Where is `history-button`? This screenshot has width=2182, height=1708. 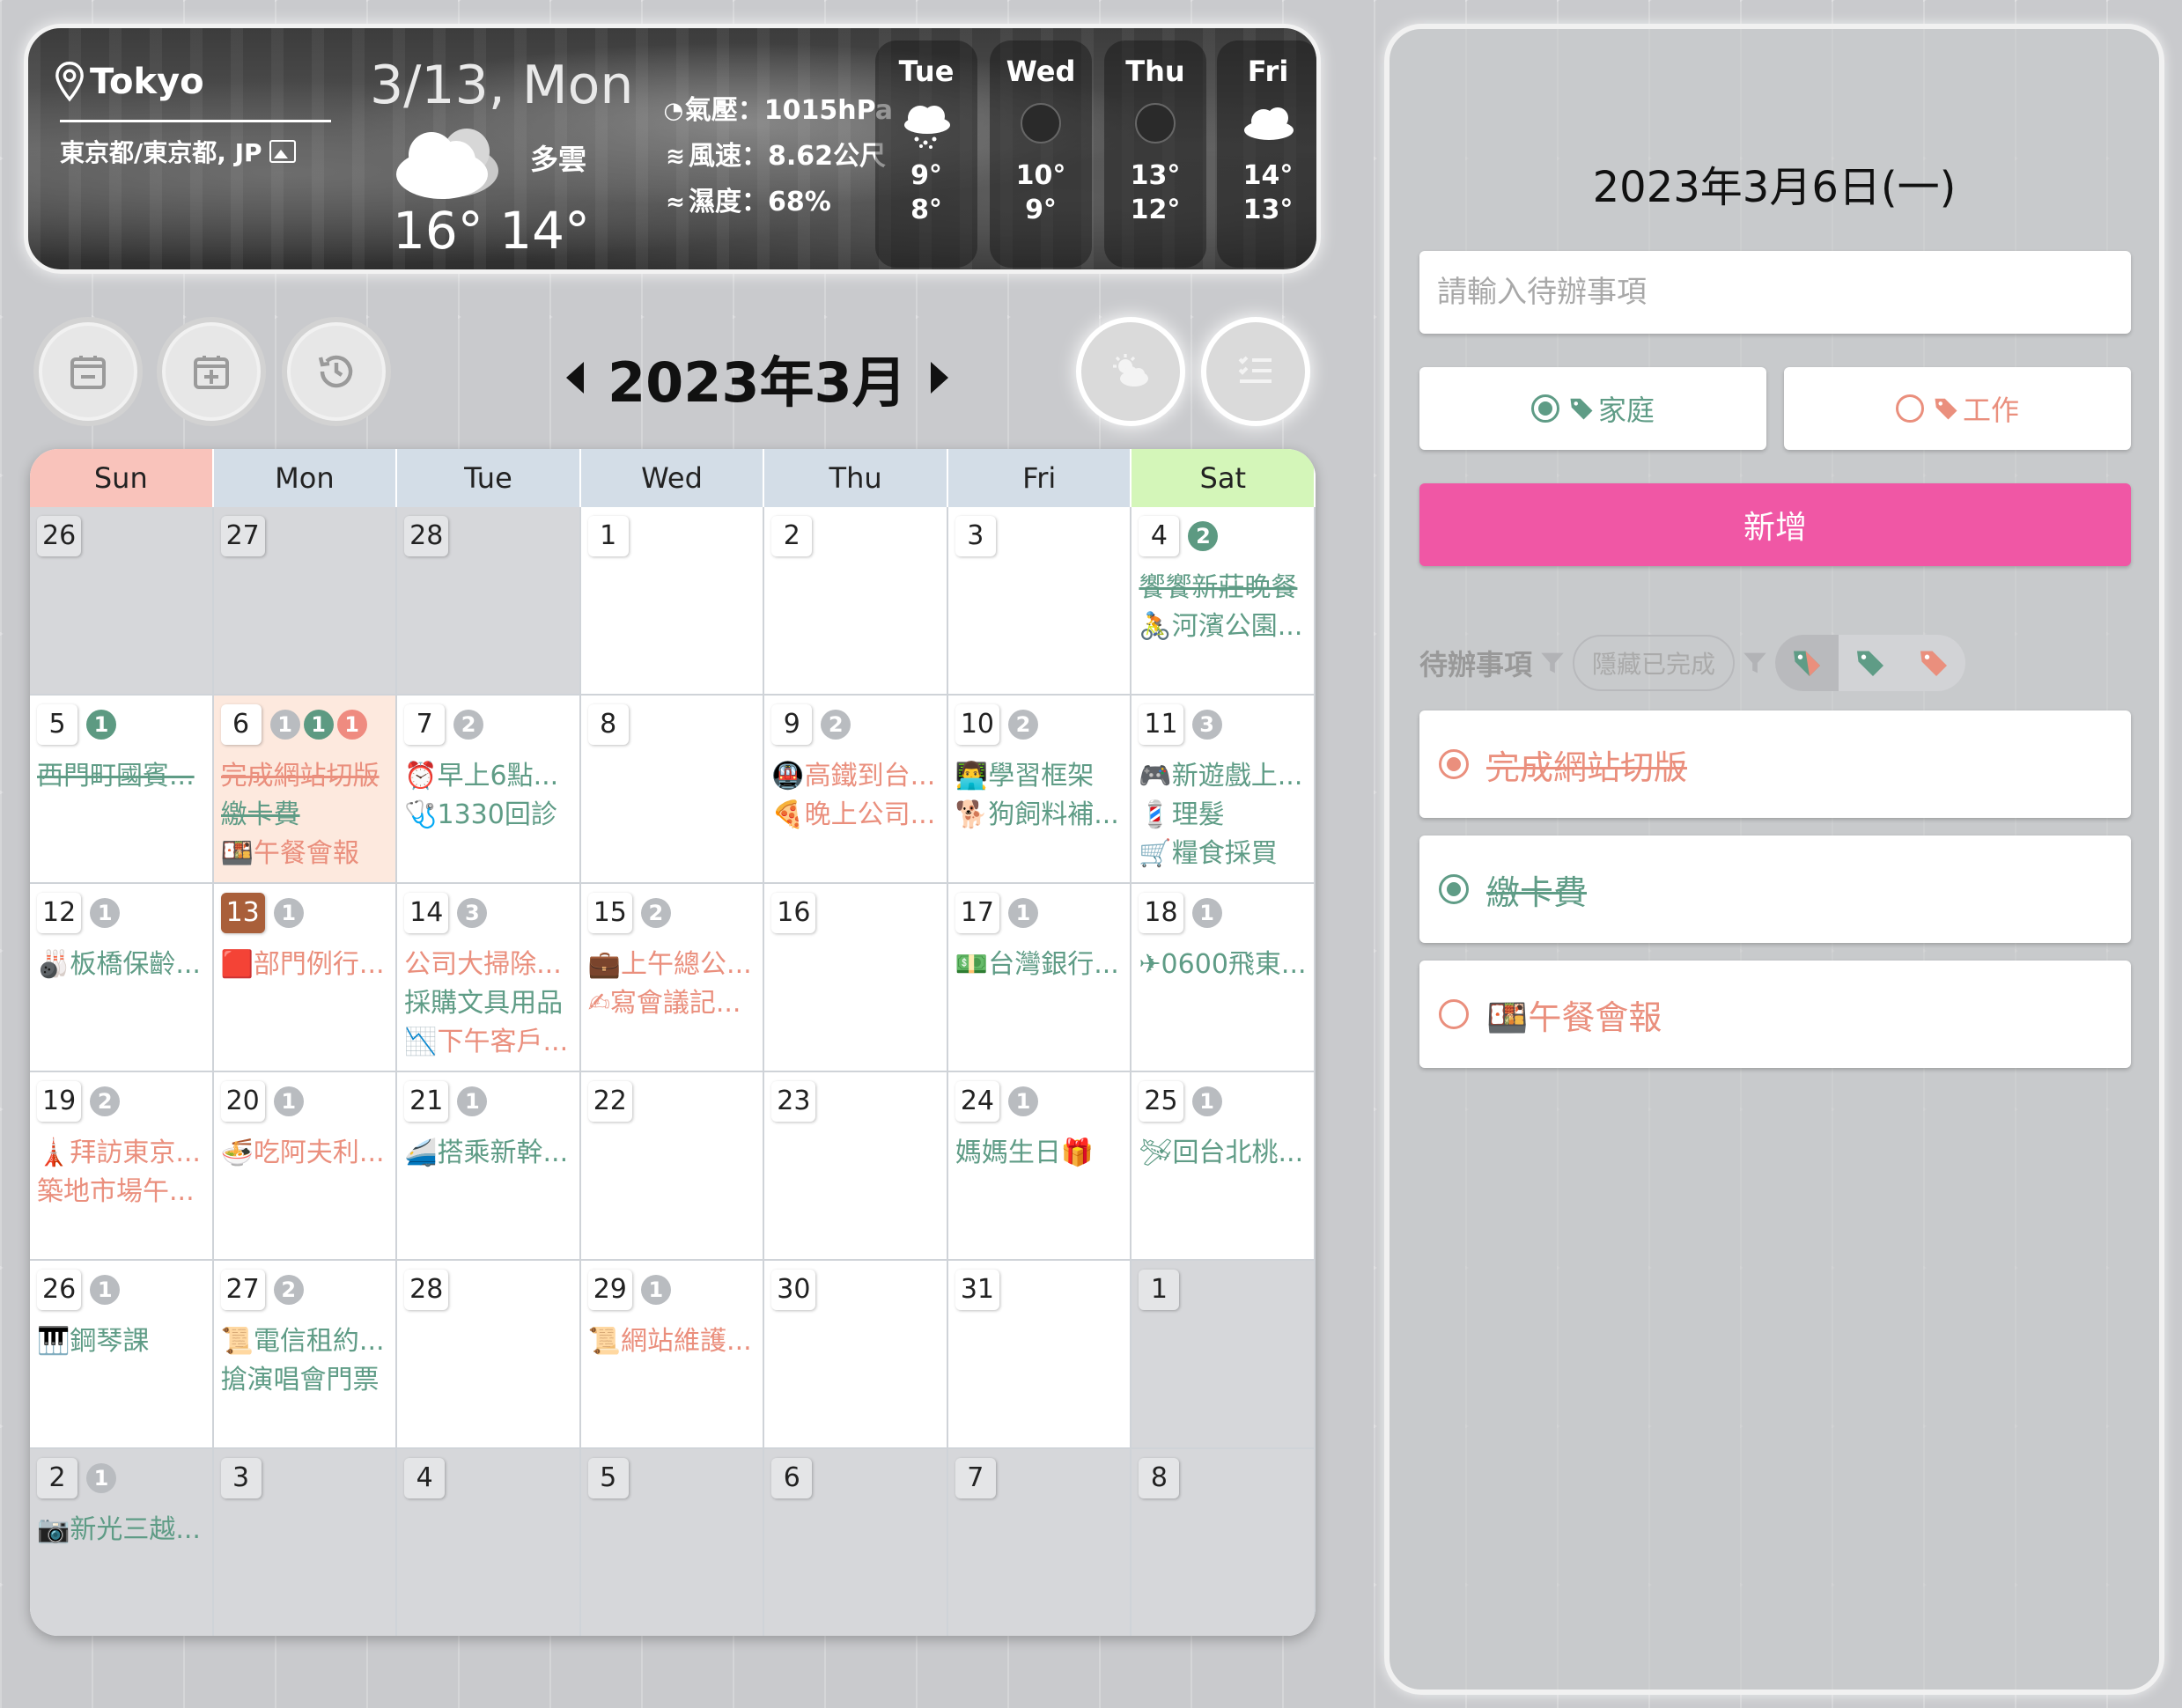
history-button is located at coordinates (336, 371).